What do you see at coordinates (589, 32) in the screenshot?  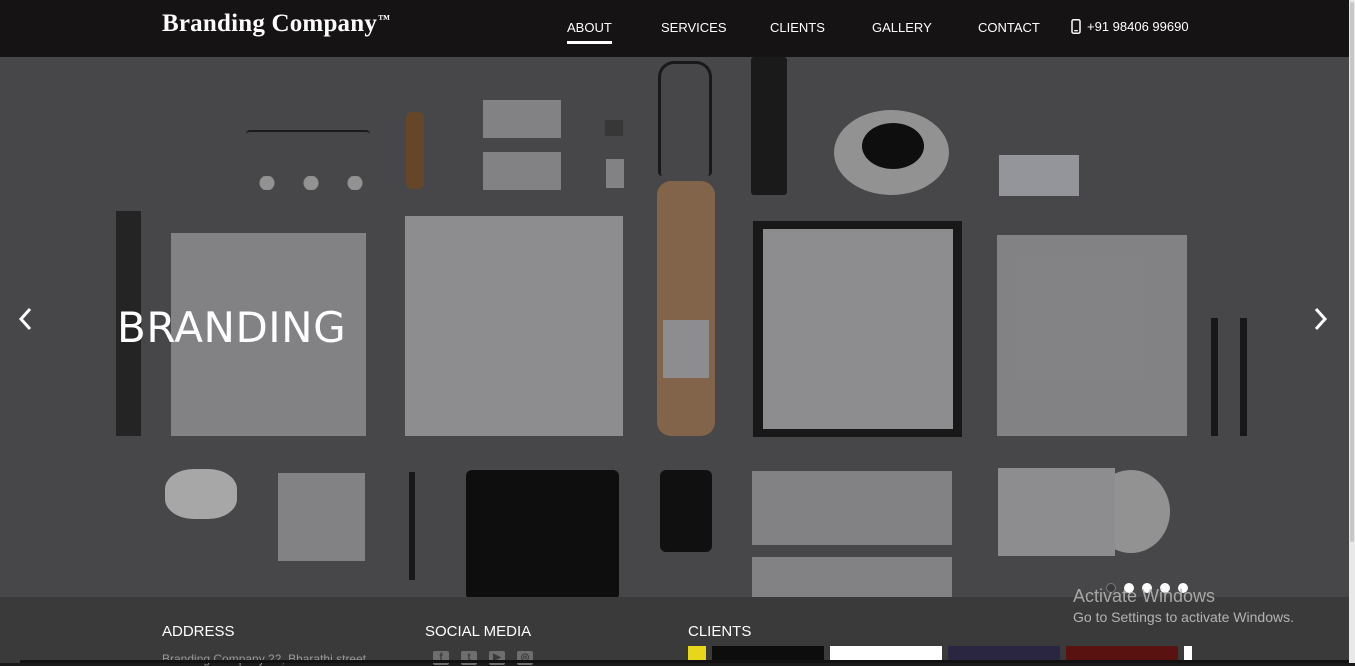 I see `nav-about: ABOUT` at bounding box center [589, 32].